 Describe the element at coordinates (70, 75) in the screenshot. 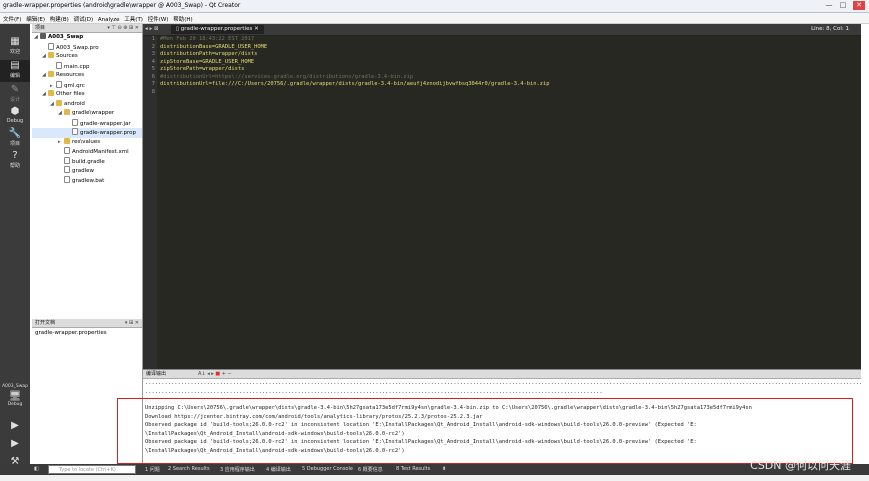

I see `tree-item-label: Resources` at that location.